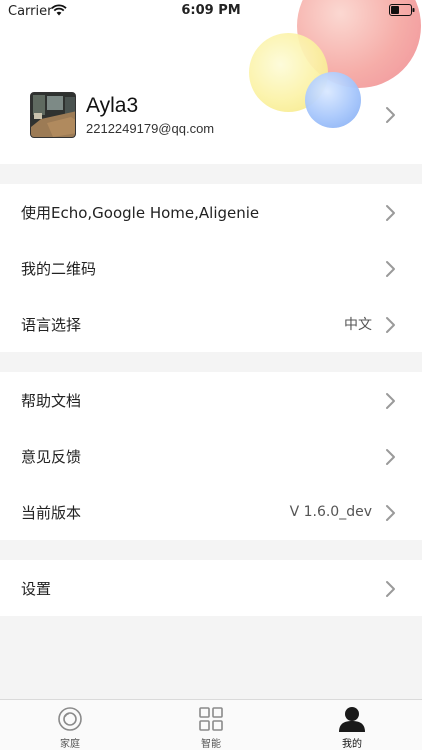 The height and width of the screenshot is (750, 422). Describe the element at coordinates (333, 100) in the screenshot. I see `decorative-blue-bubble` at that location.